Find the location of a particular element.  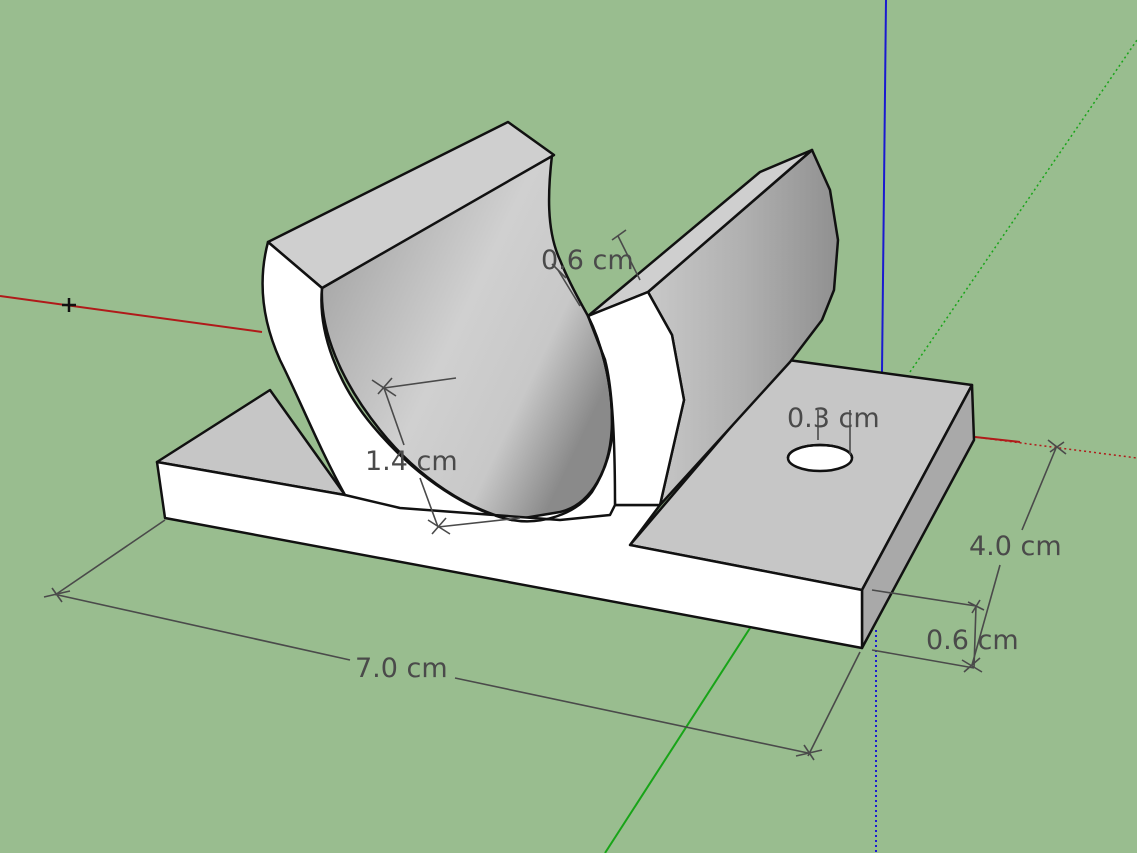

green-axis is located at coordinates (678, 738).